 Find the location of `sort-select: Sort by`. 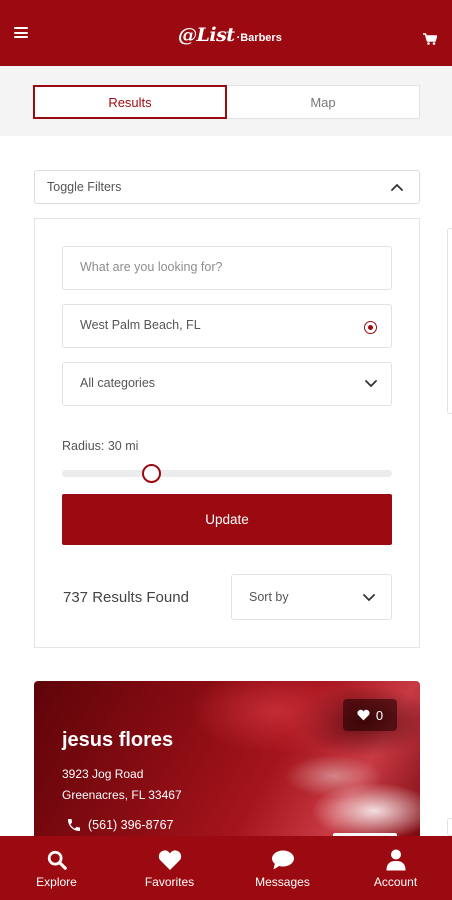

sort-select: Sort by is located at coordinates (311, 597).